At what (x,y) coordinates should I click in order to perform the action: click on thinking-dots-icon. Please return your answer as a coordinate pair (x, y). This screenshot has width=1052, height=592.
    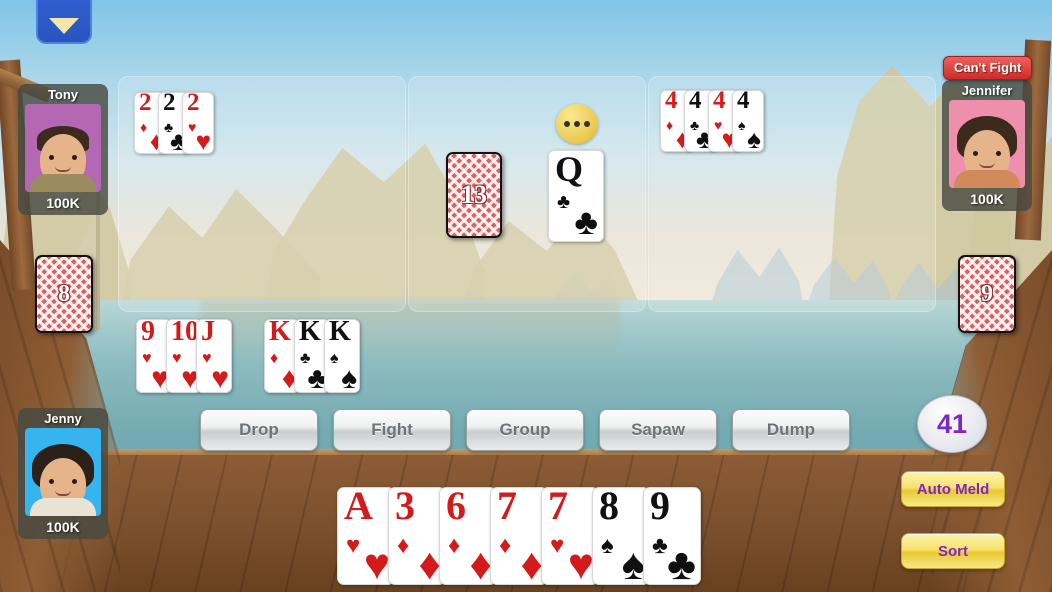
    Looking at the image, I should click on (577, 124).